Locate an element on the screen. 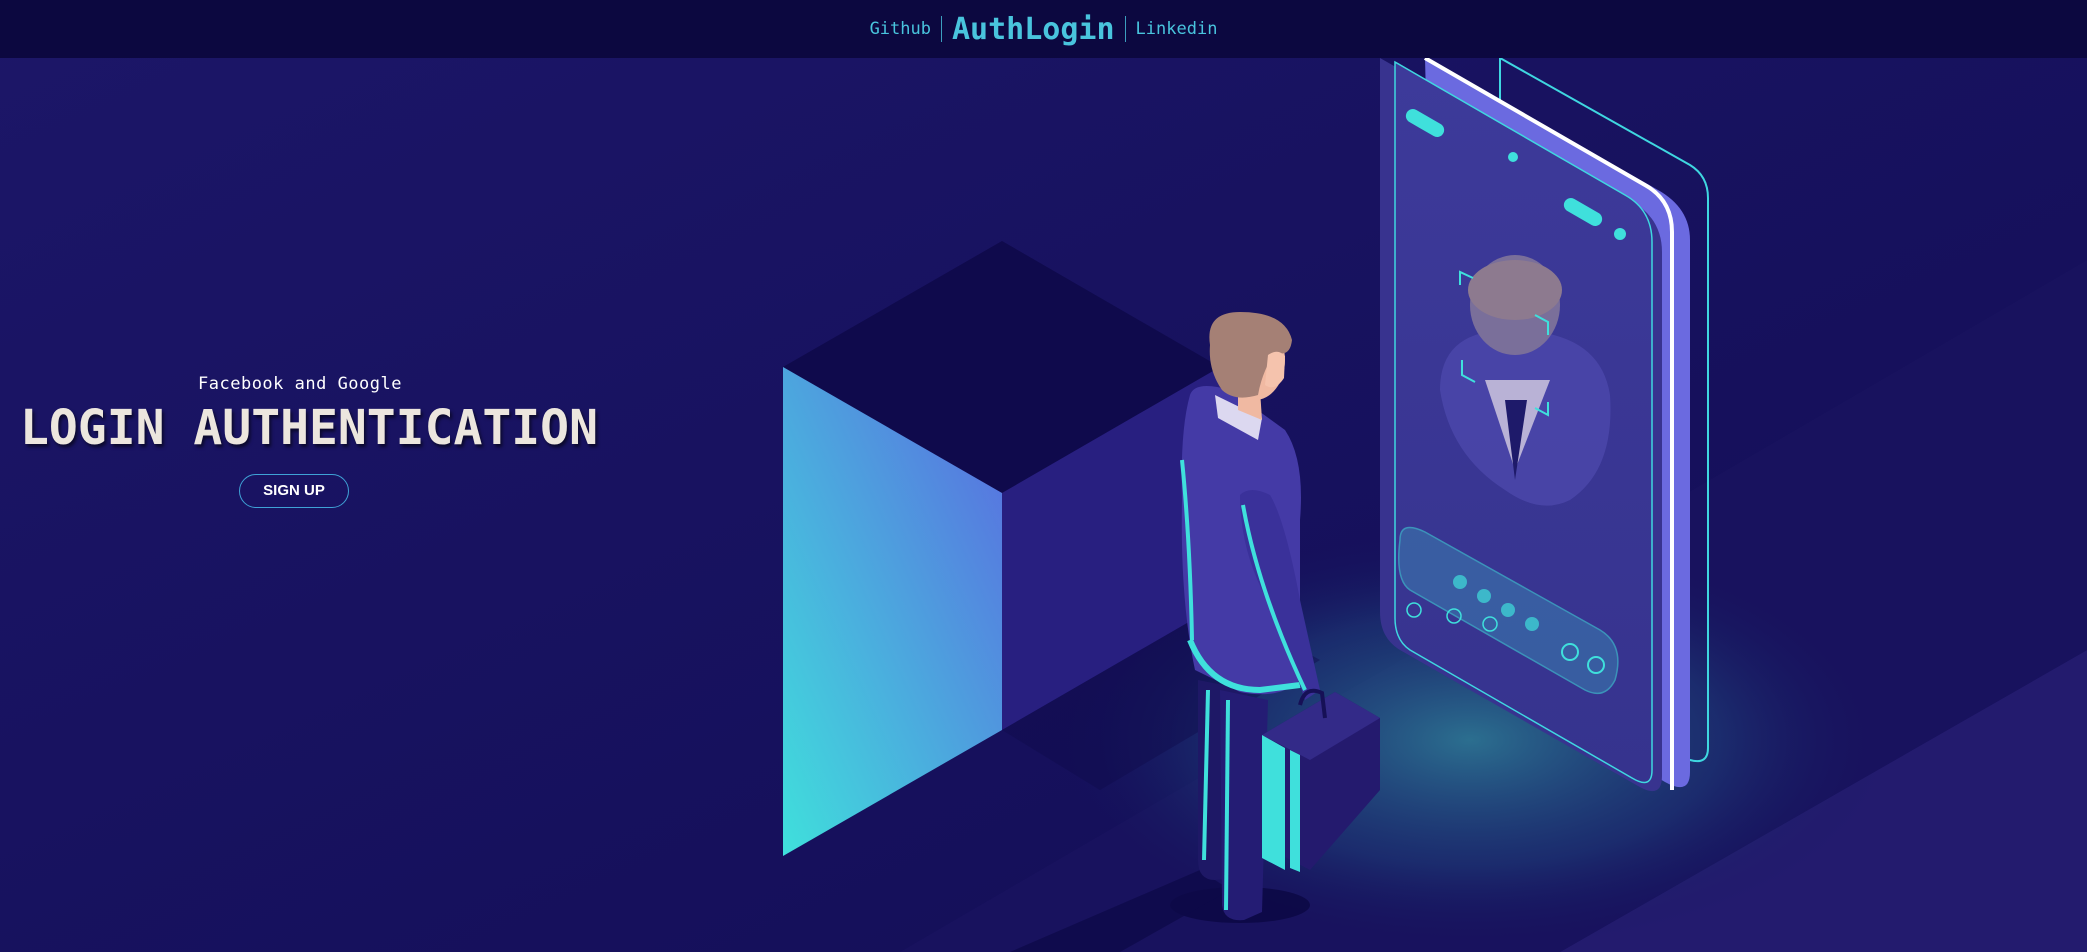 The image size is (2087, 952). brand-logo: AuthLogin is located at coordinates (1033, 29).